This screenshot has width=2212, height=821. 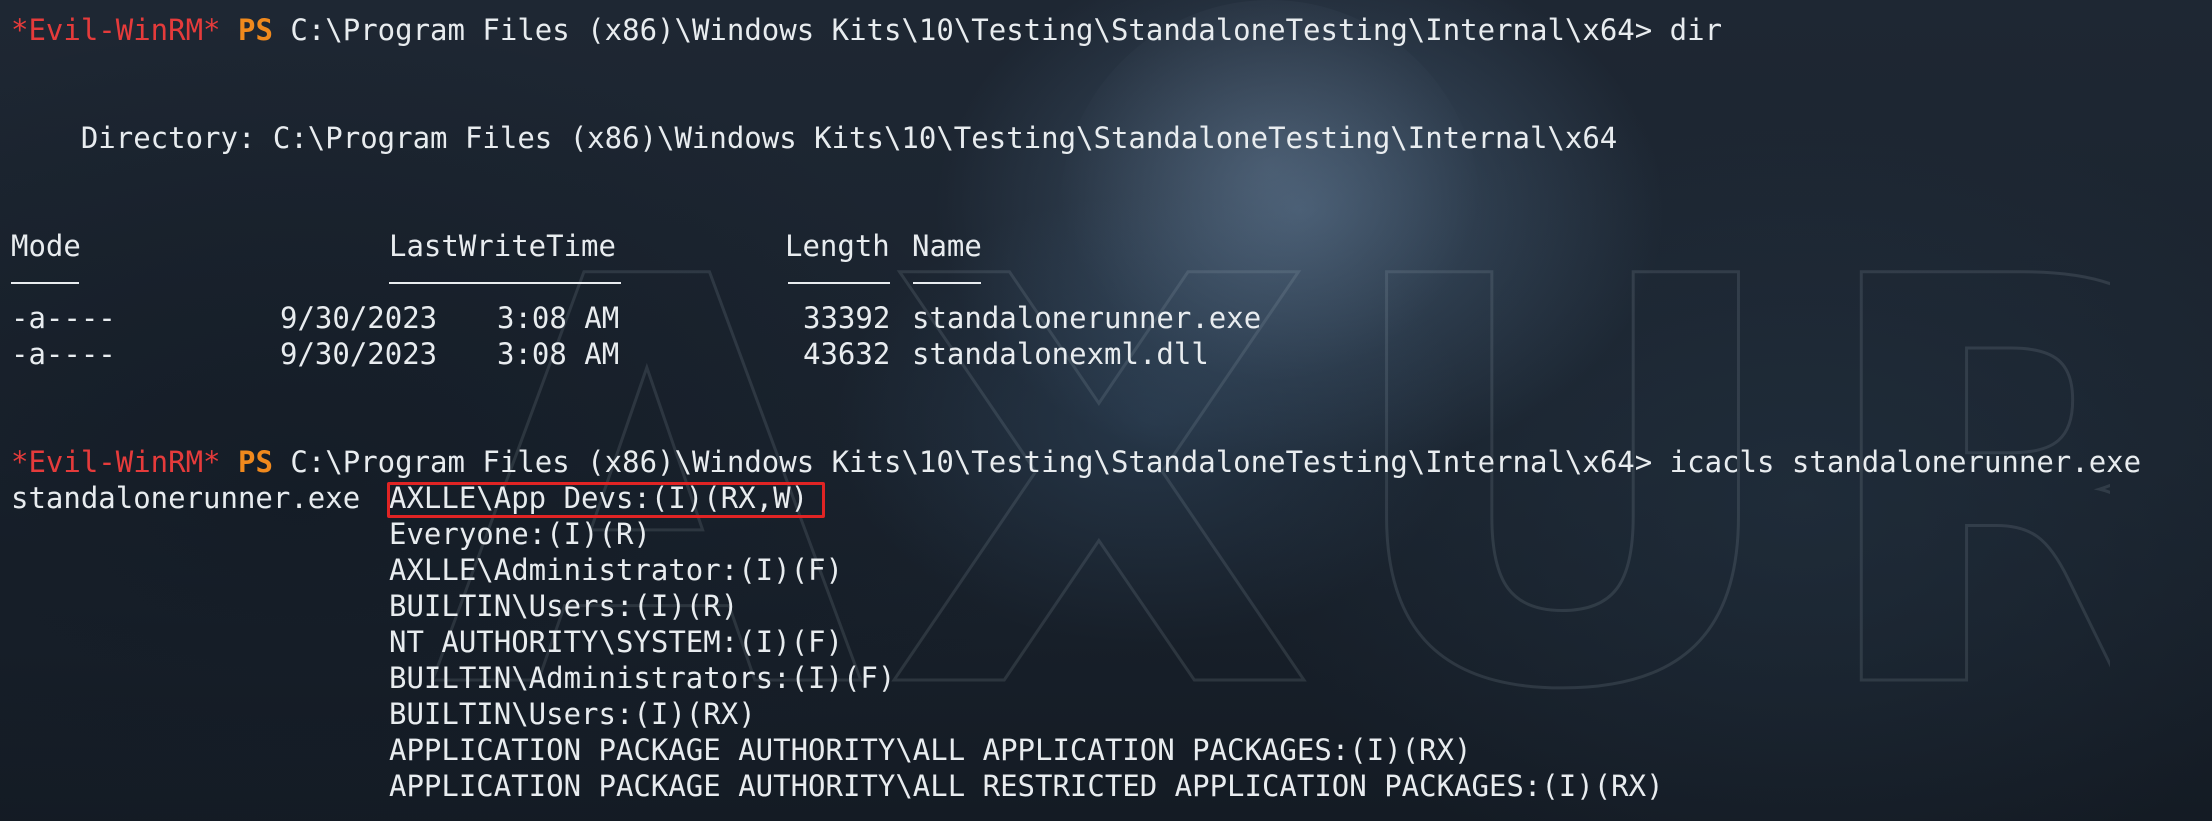 I want to click on acl-entry: BUILTIN\Users:(I)(RX), so click(x=572, y=714).